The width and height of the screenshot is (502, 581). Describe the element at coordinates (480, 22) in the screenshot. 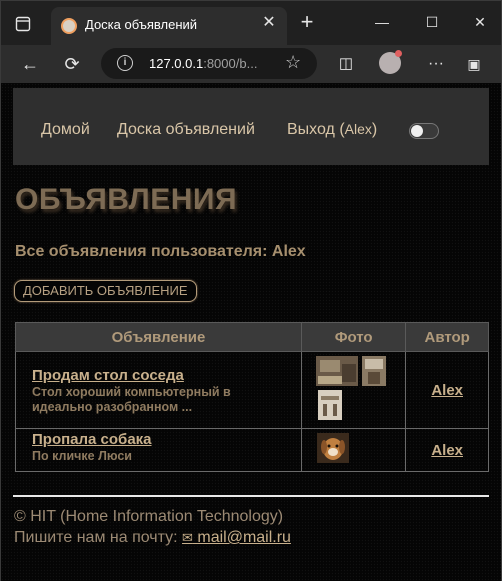

I see `close-window-icon: ✕` at that location.